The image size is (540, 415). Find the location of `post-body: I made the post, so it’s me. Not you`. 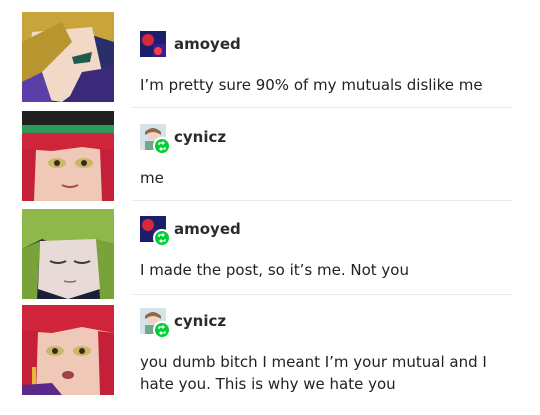

post-body: I made the post, so it’s me. Not you is located at coordinates (274, 270).